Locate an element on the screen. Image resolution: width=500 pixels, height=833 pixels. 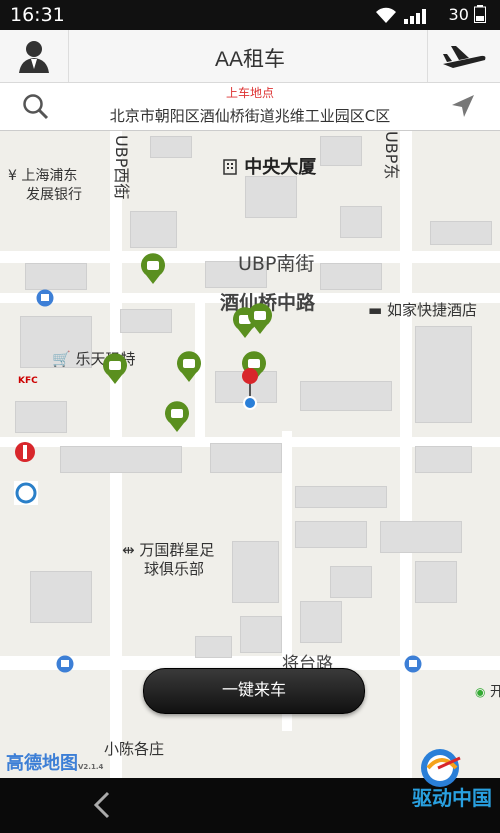
title-bar: AA租车 is located at coordinates (250, 56).